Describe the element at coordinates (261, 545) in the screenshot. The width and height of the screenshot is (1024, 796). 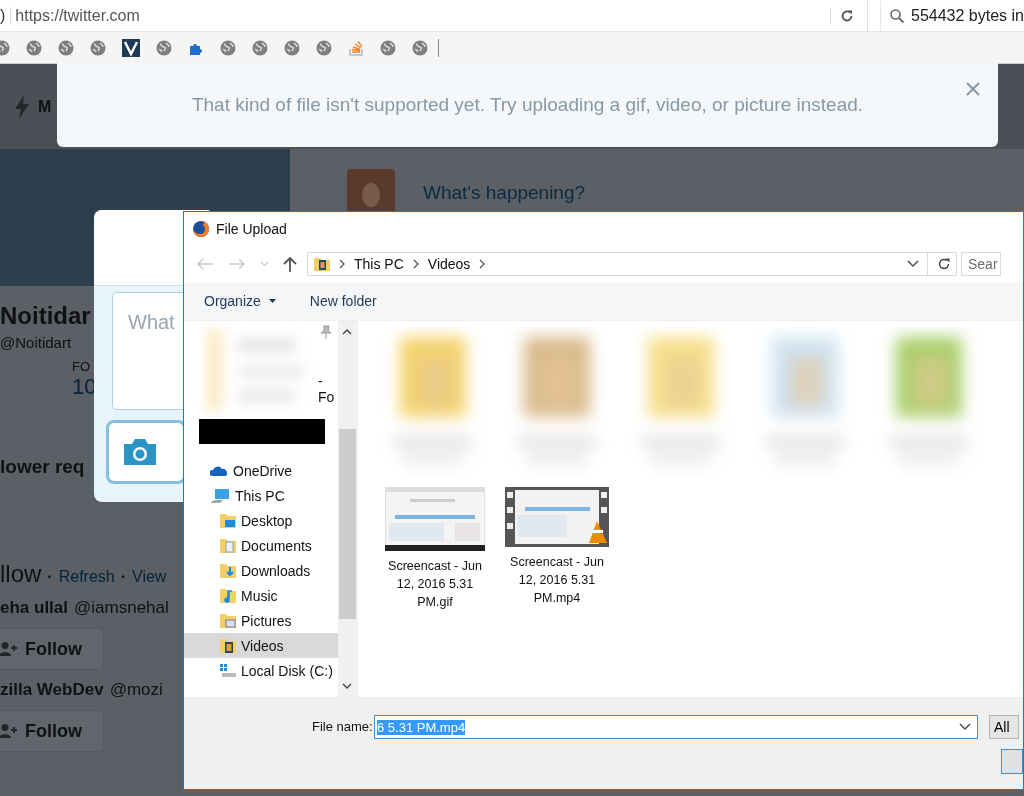
I see `nav-item: Documents` at that location.